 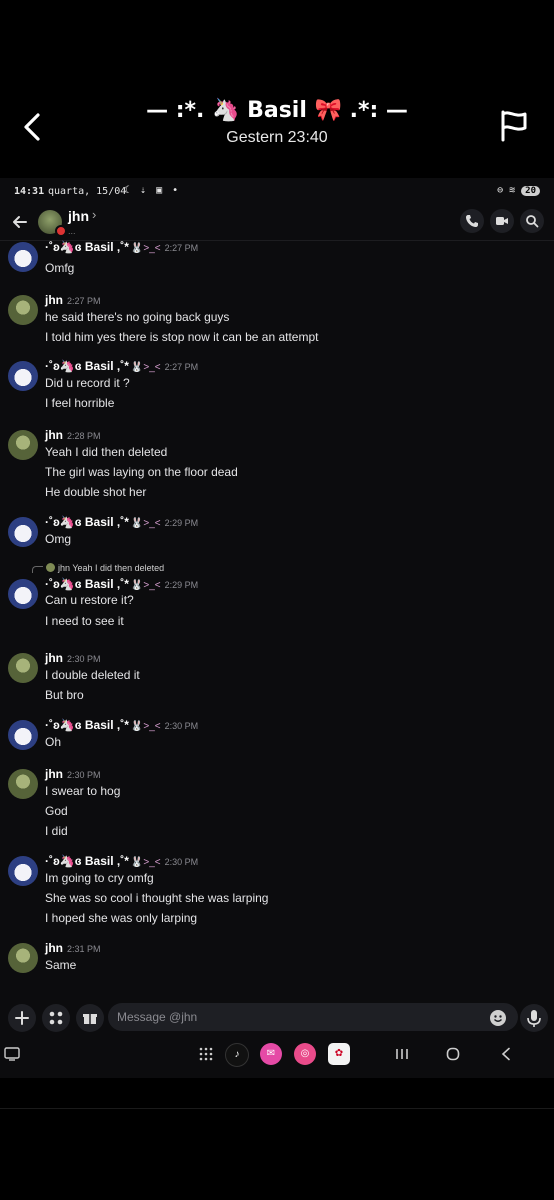 I want to click on message-header: ·˚ʚ🦄ɞ Basil ,˚* 🐰>_< 2:27 PM, so click(x=121, y=247).